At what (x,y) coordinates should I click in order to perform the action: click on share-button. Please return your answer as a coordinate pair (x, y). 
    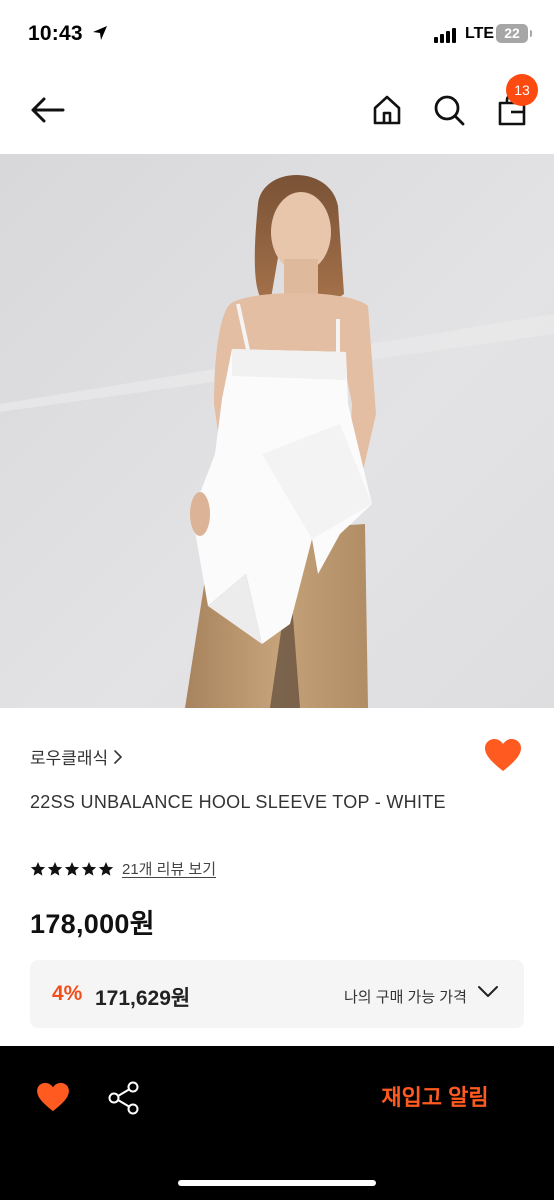
    Looking at the image, I should click on (124, 1100).